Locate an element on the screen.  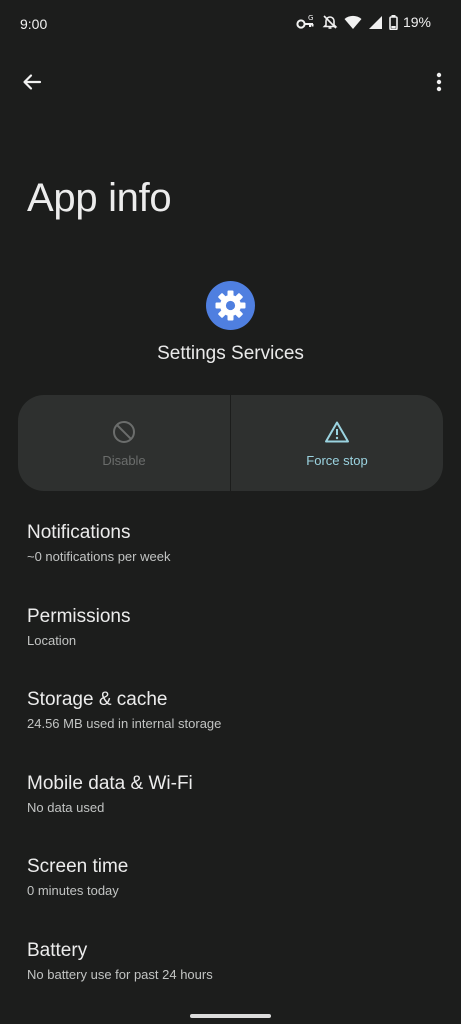
force-stop-button: Force stop is located at coordinates (336, 443).